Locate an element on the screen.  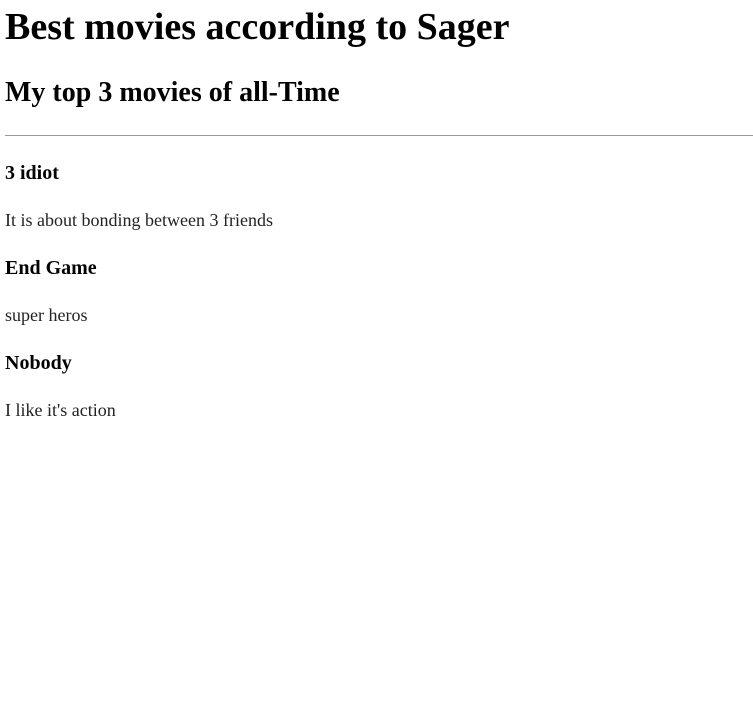
movie-item: End Game super heros is located at coordinates (379, 278).